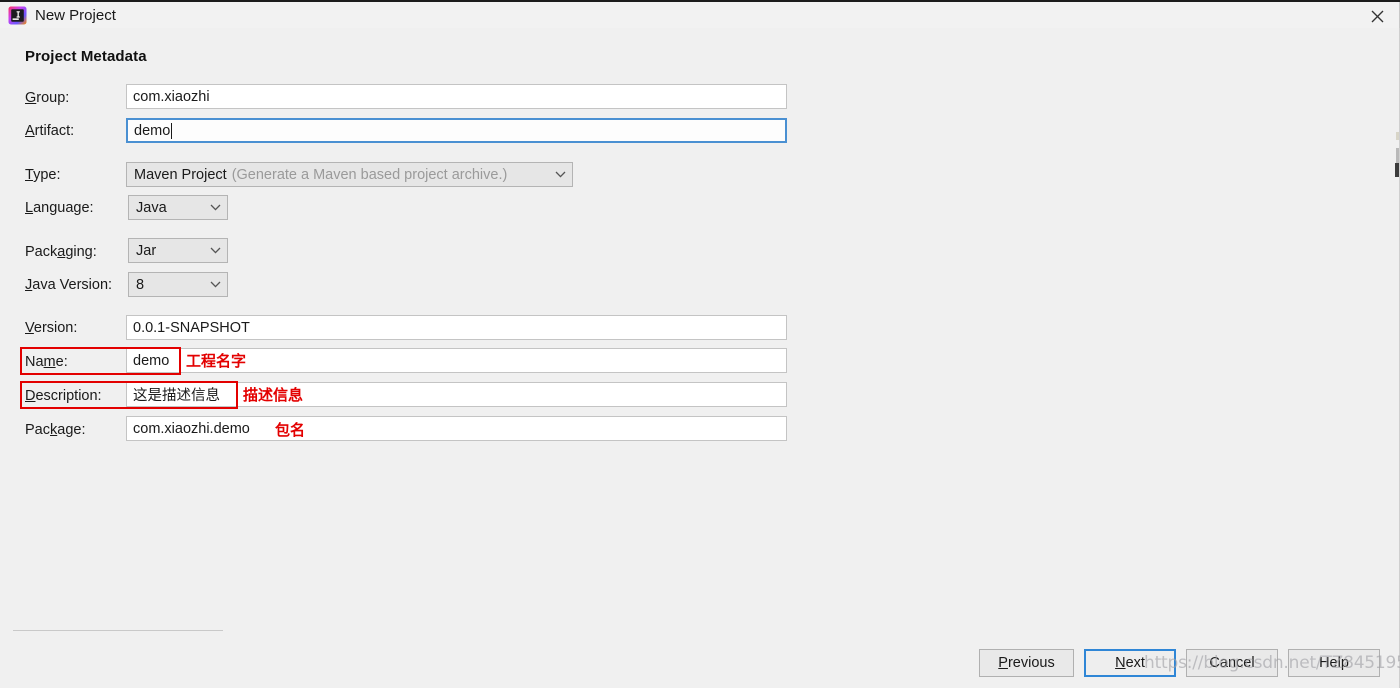  What do you see at coordinates (46, 362) in the screenshot?
I see `name-label: Name:` at bounding box center [46, 362].